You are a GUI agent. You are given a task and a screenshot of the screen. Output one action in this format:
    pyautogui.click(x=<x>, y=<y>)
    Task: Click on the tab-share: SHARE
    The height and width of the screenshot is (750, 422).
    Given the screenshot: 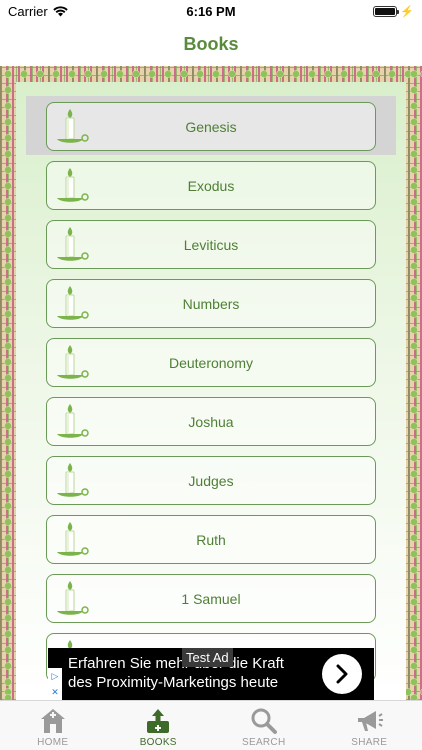 What is the action you would take?
    pyautogui.click(x=369, y=725)
    